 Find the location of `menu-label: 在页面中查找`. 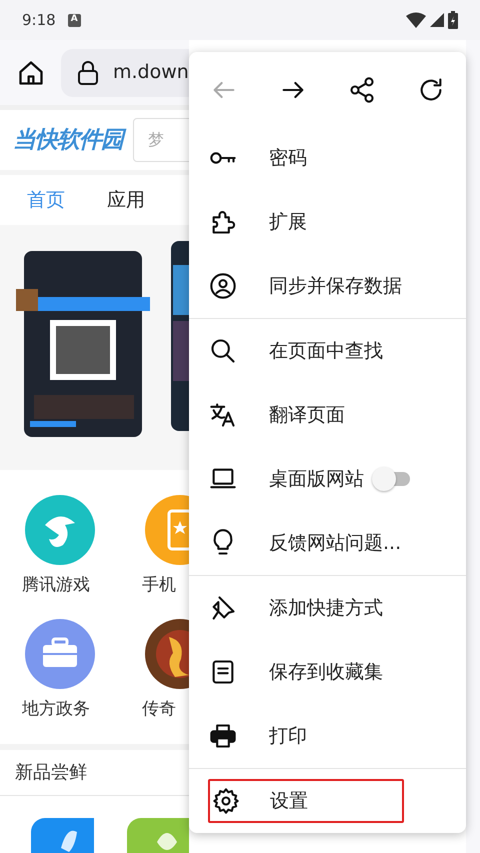

menu-label: 在页面中查找 is located at coordinates (326, 351).